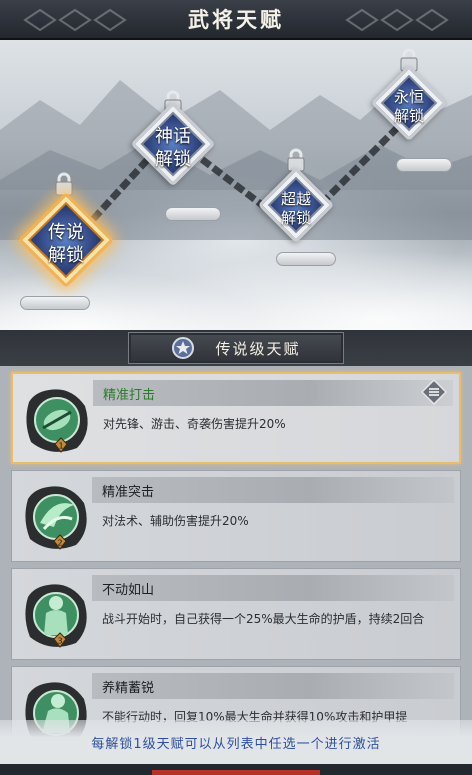 This screenshot has height=775, width=472. I want to click on bottom-red-tab, so click(236, 772).